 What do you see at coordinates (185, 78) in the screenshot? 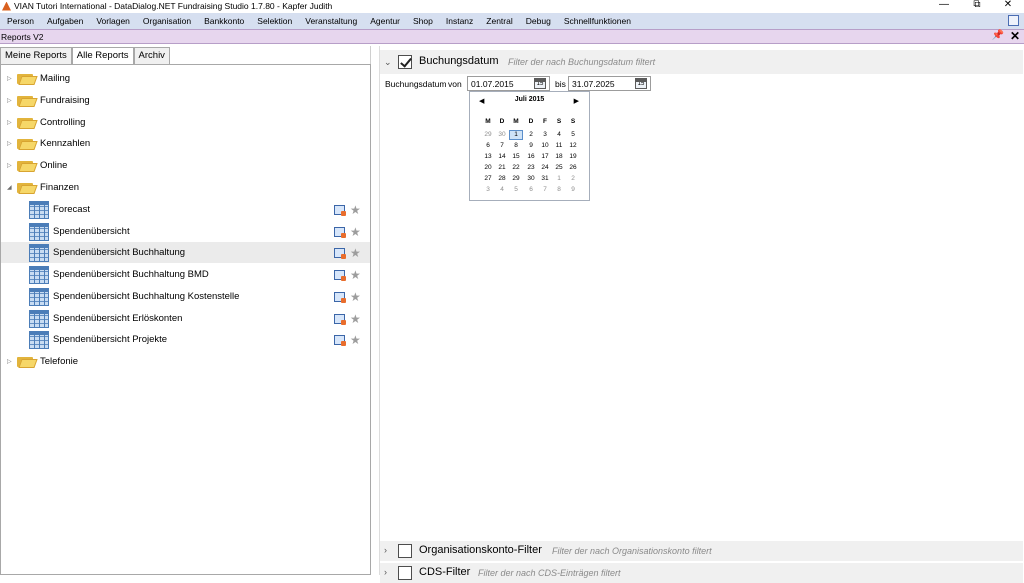
I see `tree-folder-mailing: ▷ Mailing` at bounding box center [185, 78].